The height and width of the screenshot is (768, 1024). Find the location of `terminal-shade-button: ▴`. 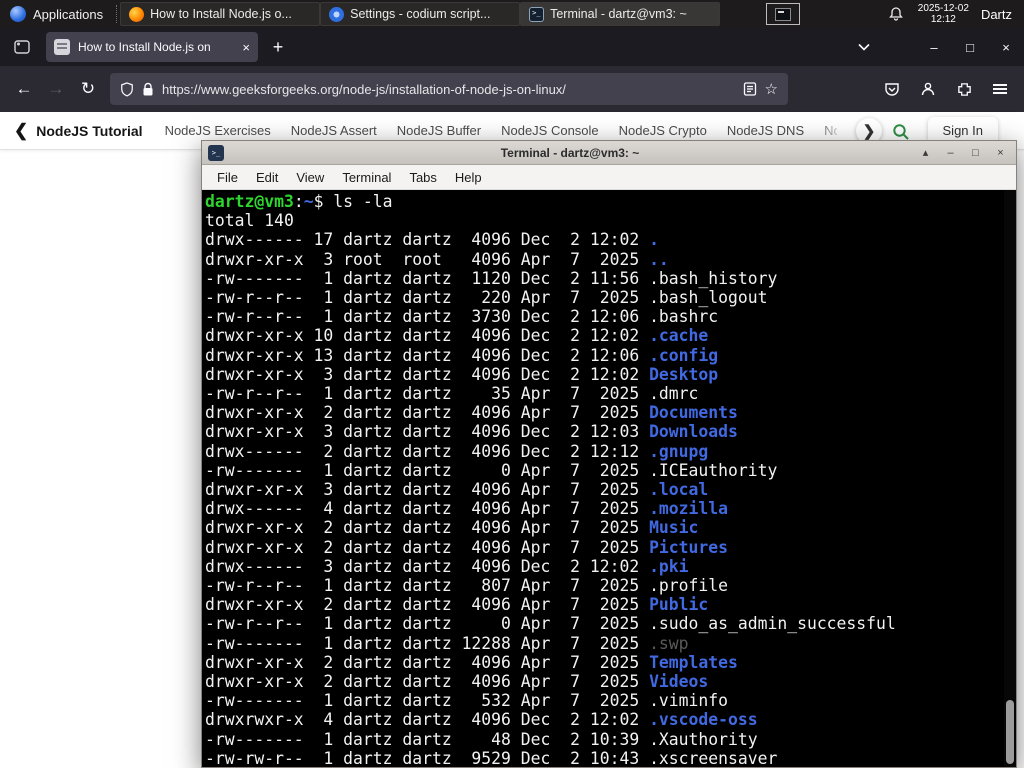

terminal-shade-button: ▴ is located at coordinates (925, 152).